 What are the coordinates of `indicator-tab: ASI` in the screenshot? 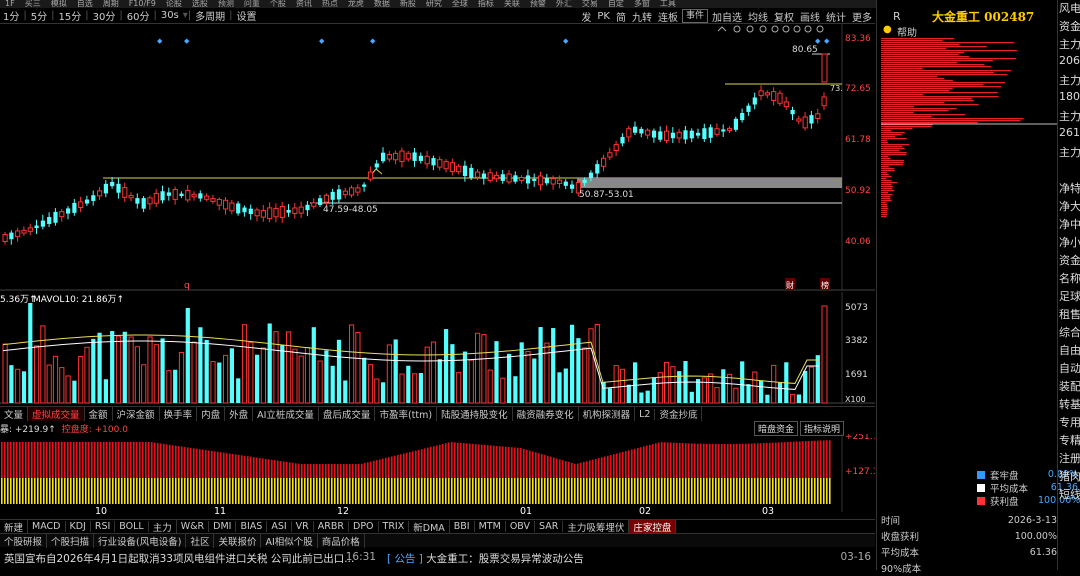 It's located at (279, 526).